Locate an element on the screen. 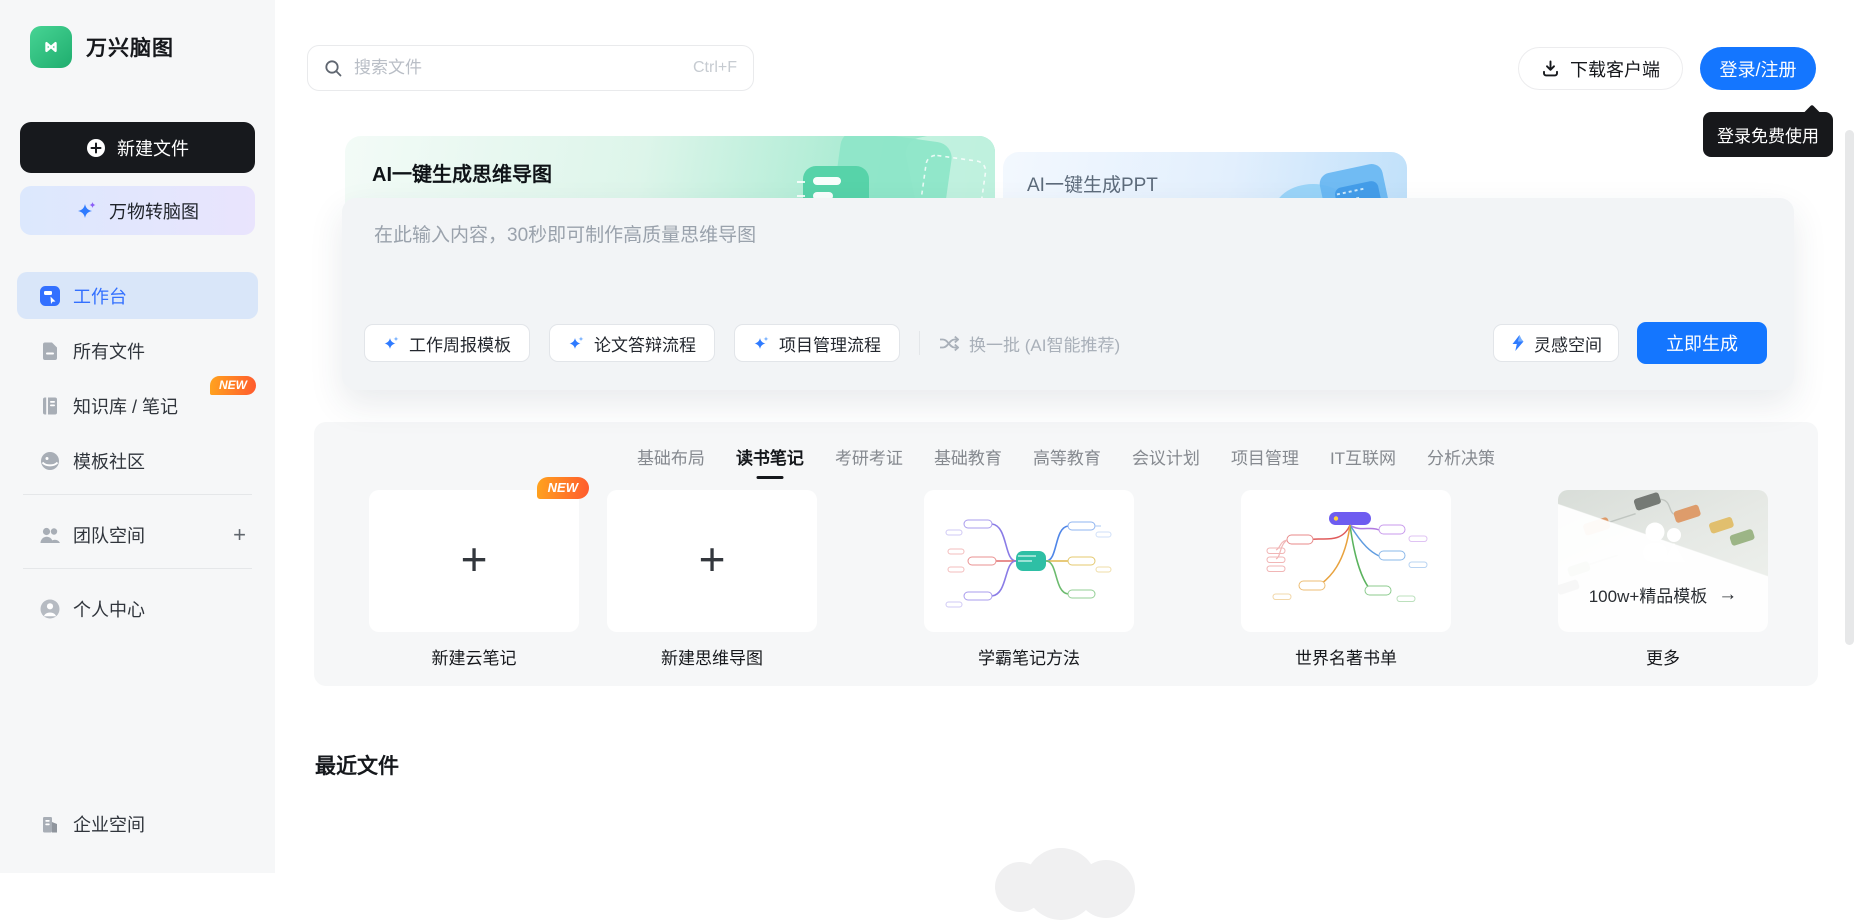  tab-reading-notes: 读书笔记 is located at coordinates (770, 461).